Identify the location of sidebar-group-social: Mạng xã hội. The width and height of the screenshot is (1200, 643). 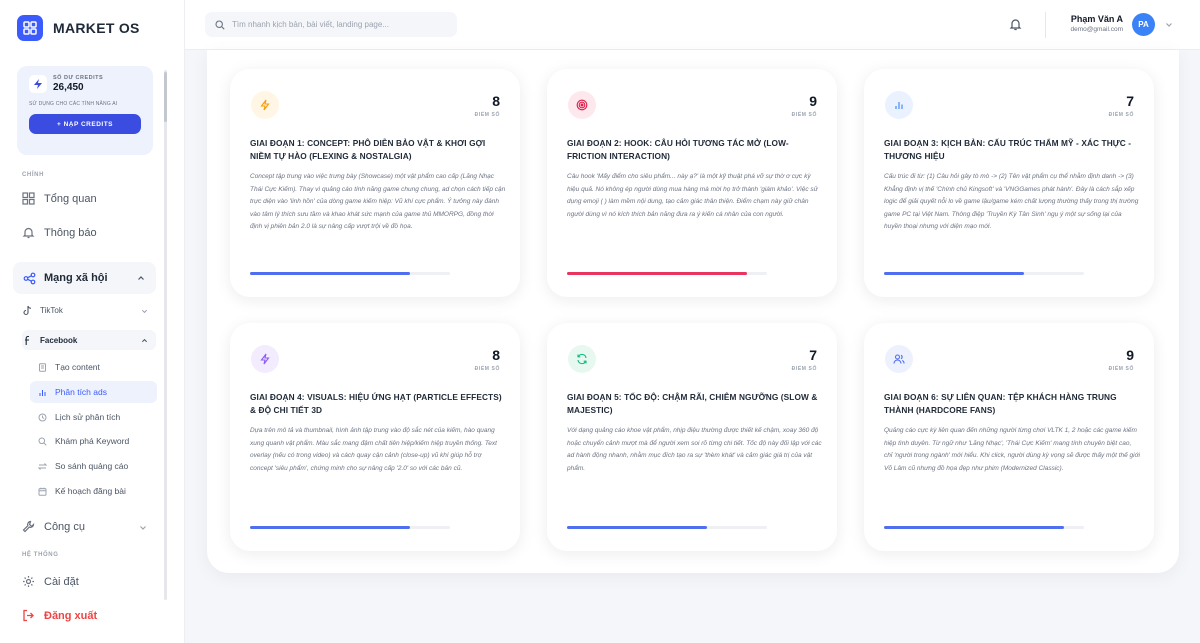
(84, 278).